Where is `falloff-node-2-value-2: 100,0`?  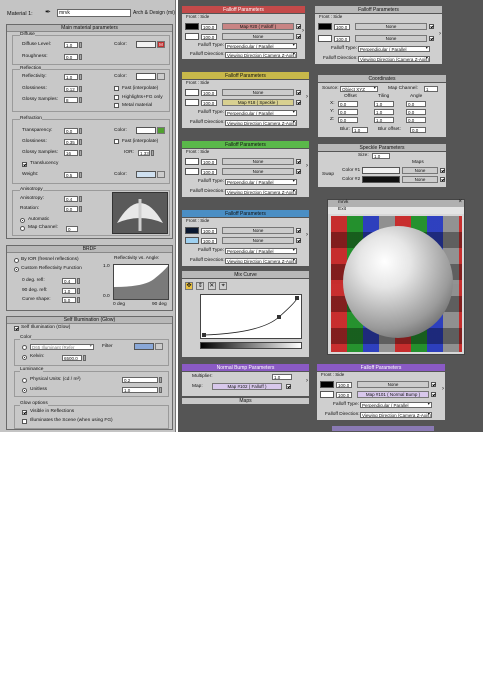 falloff-node-2-value-2: 100,0 is located at coordinates (342, 39).